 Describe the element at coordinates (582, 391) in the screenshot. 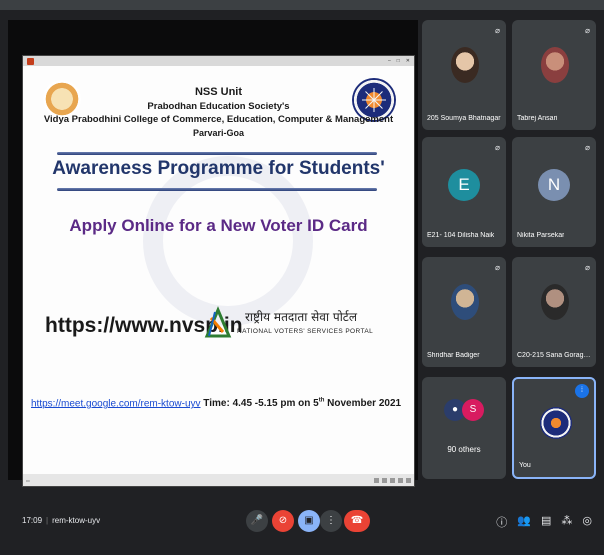

I see `speaking-indicator-icon: ⁞` at that location.